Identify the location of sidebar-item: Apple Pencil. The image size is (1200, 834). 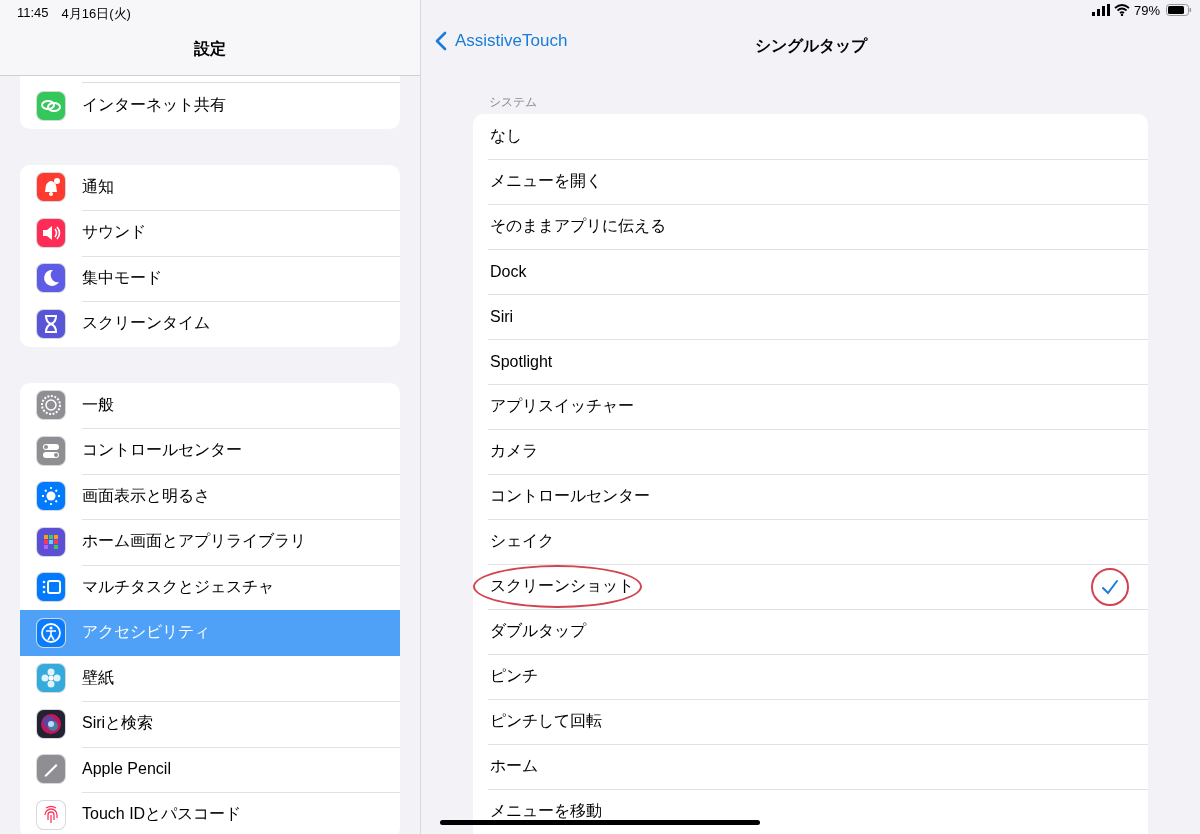
(210, 769).